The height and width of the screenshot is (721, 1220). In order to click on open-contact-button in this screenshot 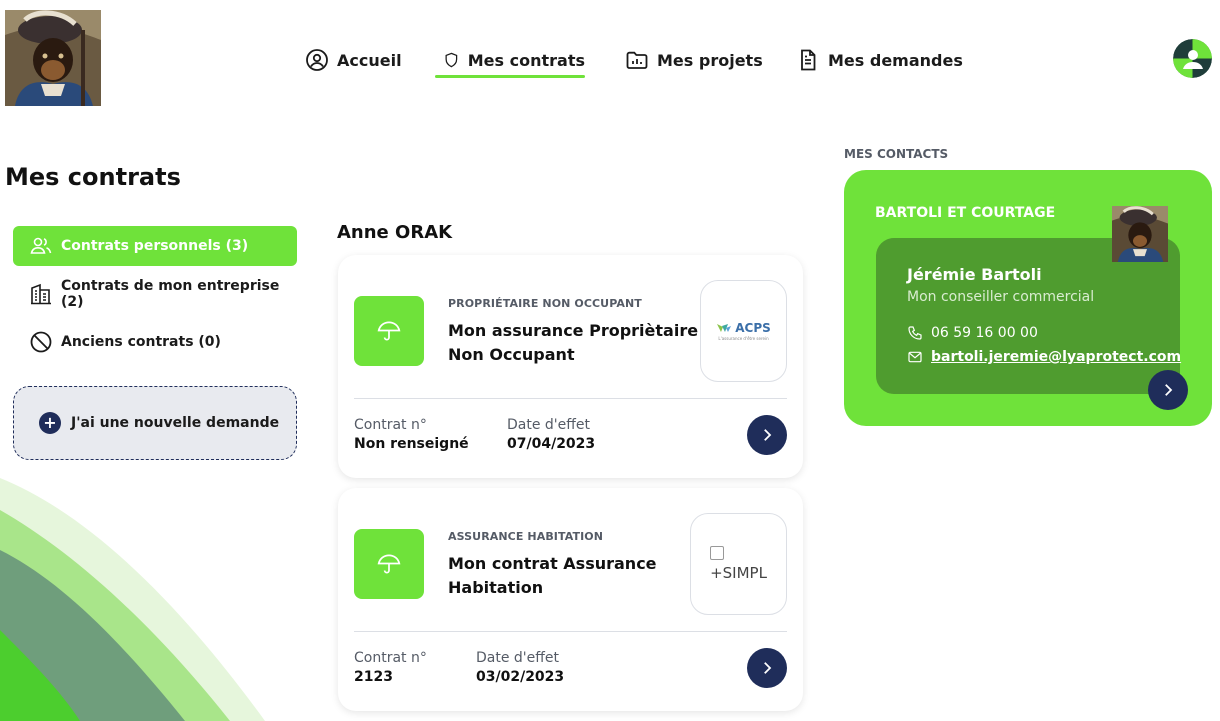, I will do `click(1168, 390)`.